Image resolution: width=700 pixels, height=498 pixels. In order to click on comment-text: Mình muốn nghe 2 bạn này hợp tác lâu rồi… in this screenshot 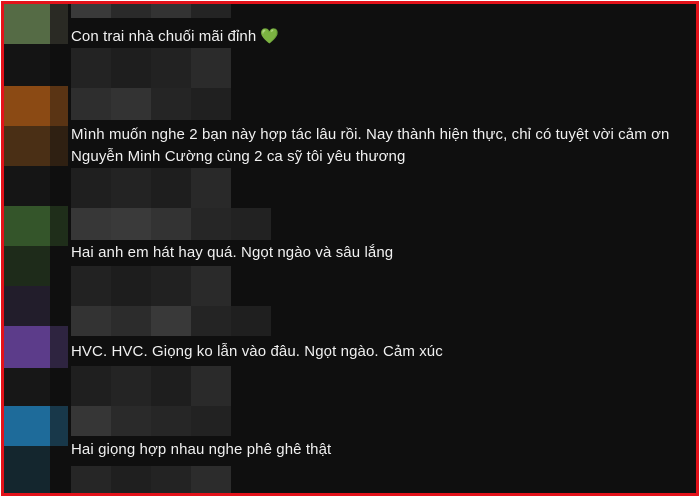, I will do `click(379, 146)`.